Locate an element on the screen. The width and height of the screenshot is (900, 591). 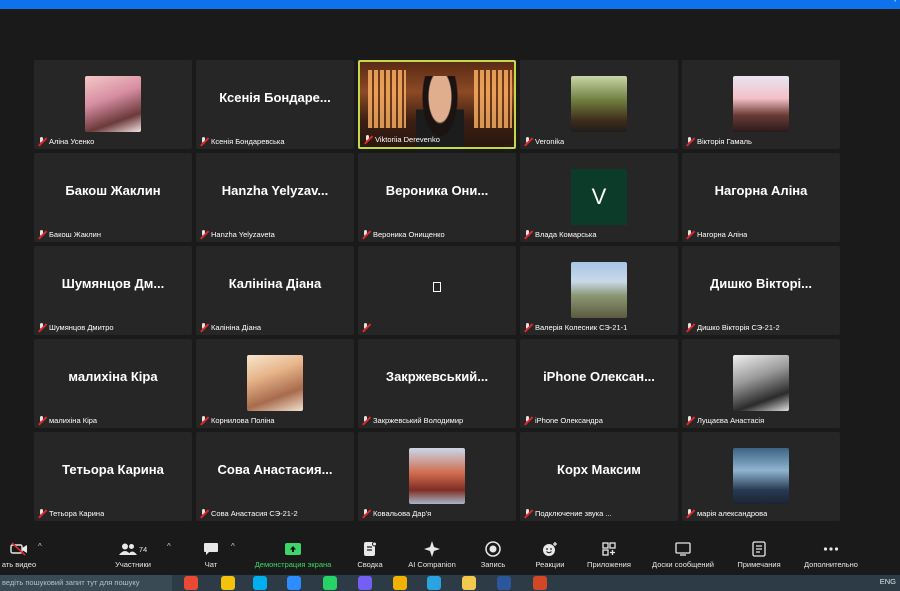
participant-name-label: Бакош Жаклин is located at coordinates (75, 234).